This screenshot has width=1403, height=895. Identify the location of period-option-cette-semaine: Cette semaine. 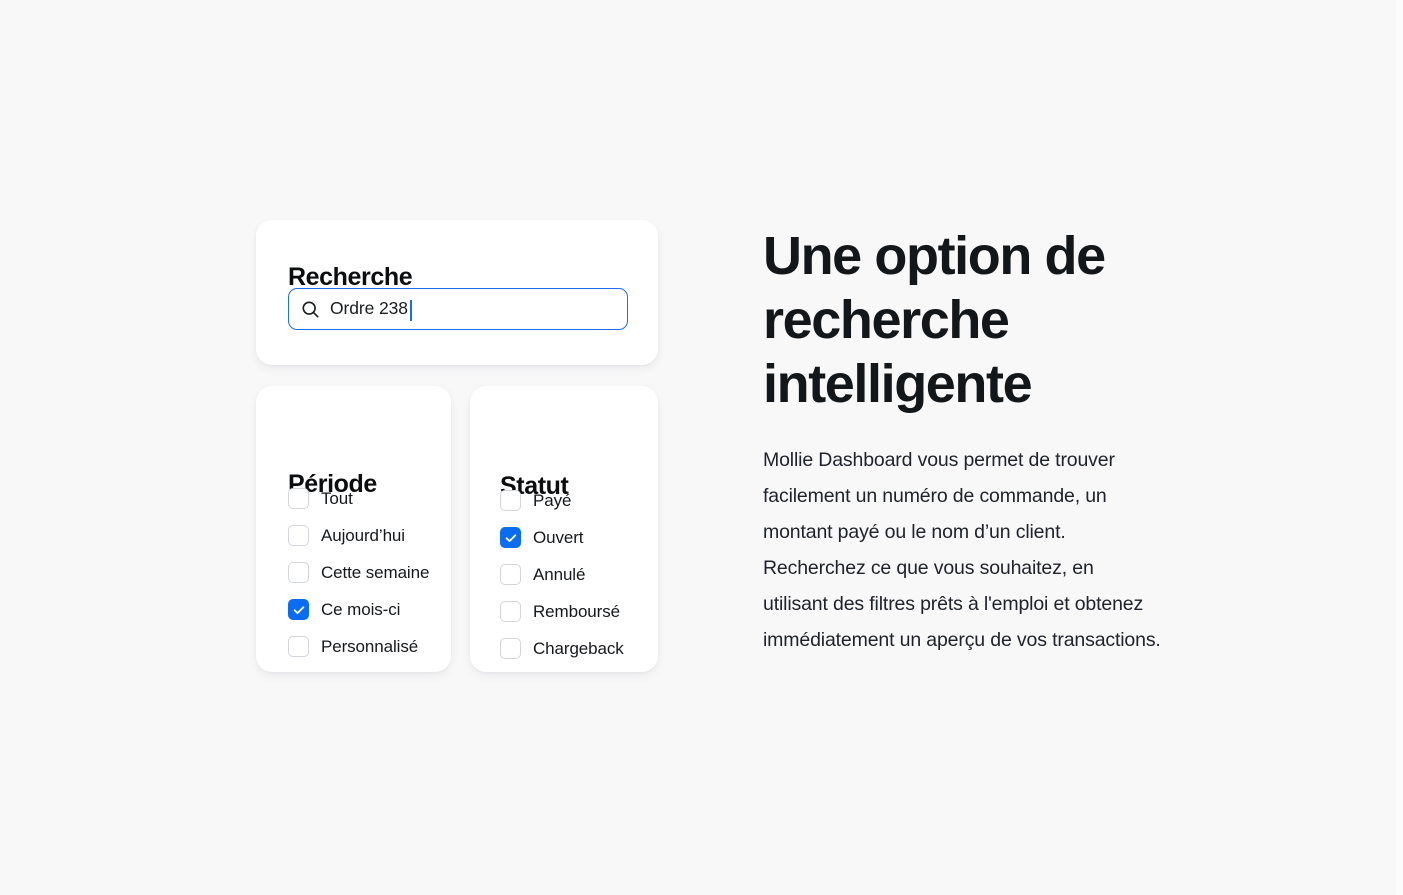
(385, 572).